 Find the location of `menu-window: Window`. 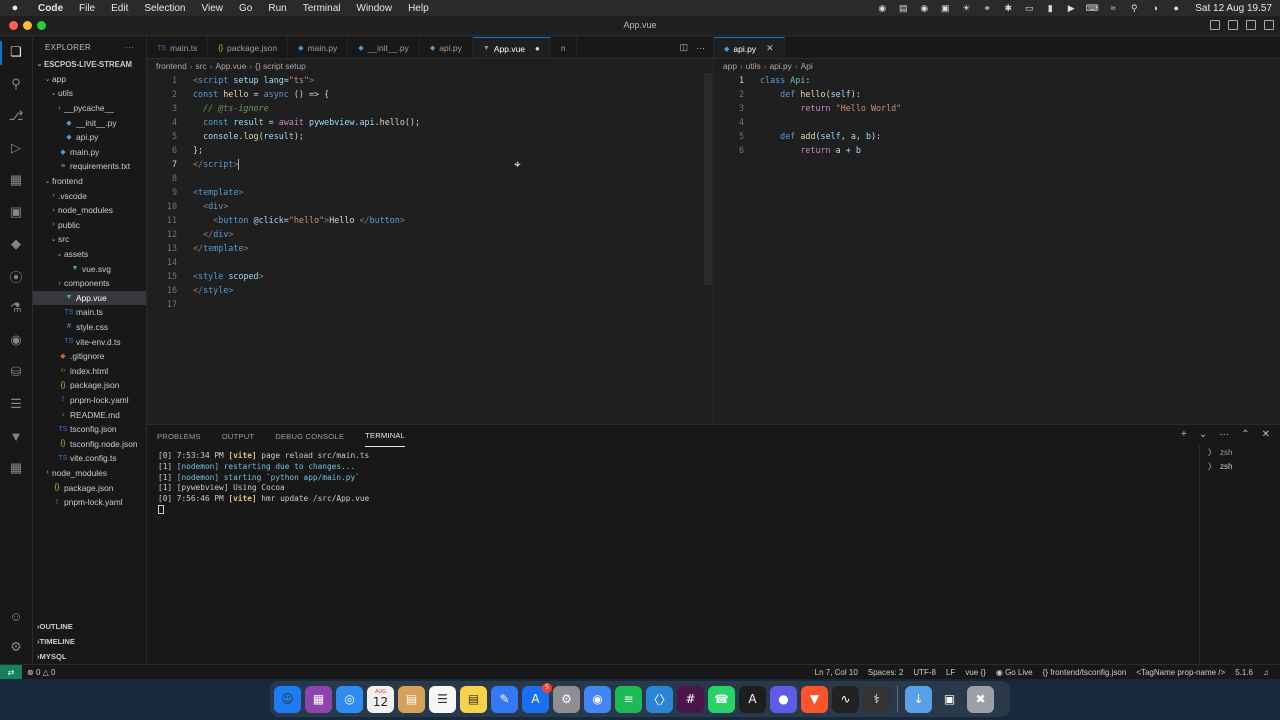

menu-window: Window is located at coordinates (375, 8).